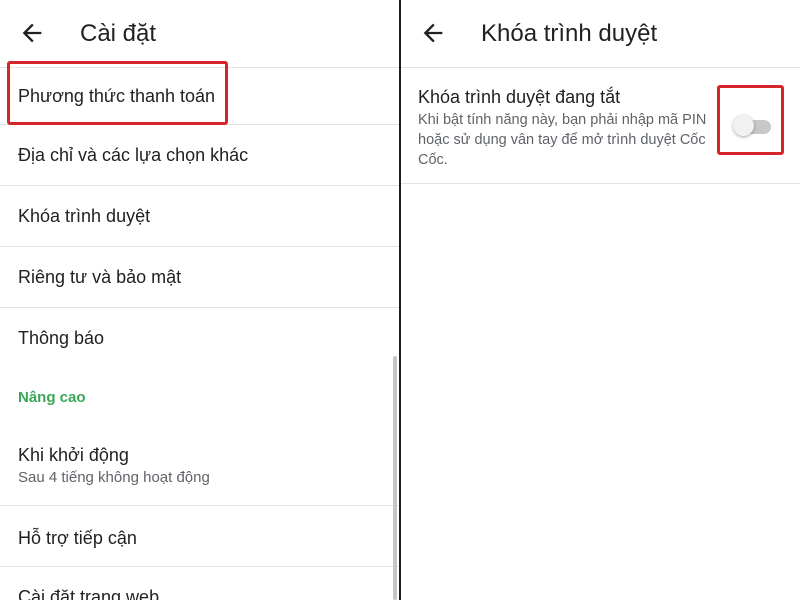  What do you see at coordinates (199, 583) in the screenshot?
I see `settings-item-site-settings: Cài đặt trang web` at bounding box center [199, 583].